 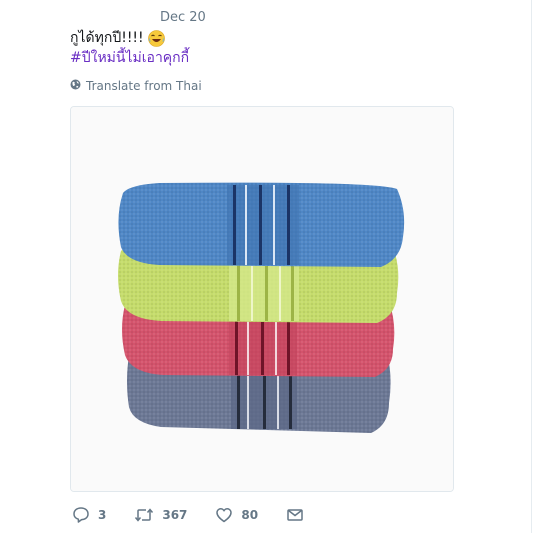 I want to click on tweet-timestamp: Dec 20, so click(x=183, y=17).